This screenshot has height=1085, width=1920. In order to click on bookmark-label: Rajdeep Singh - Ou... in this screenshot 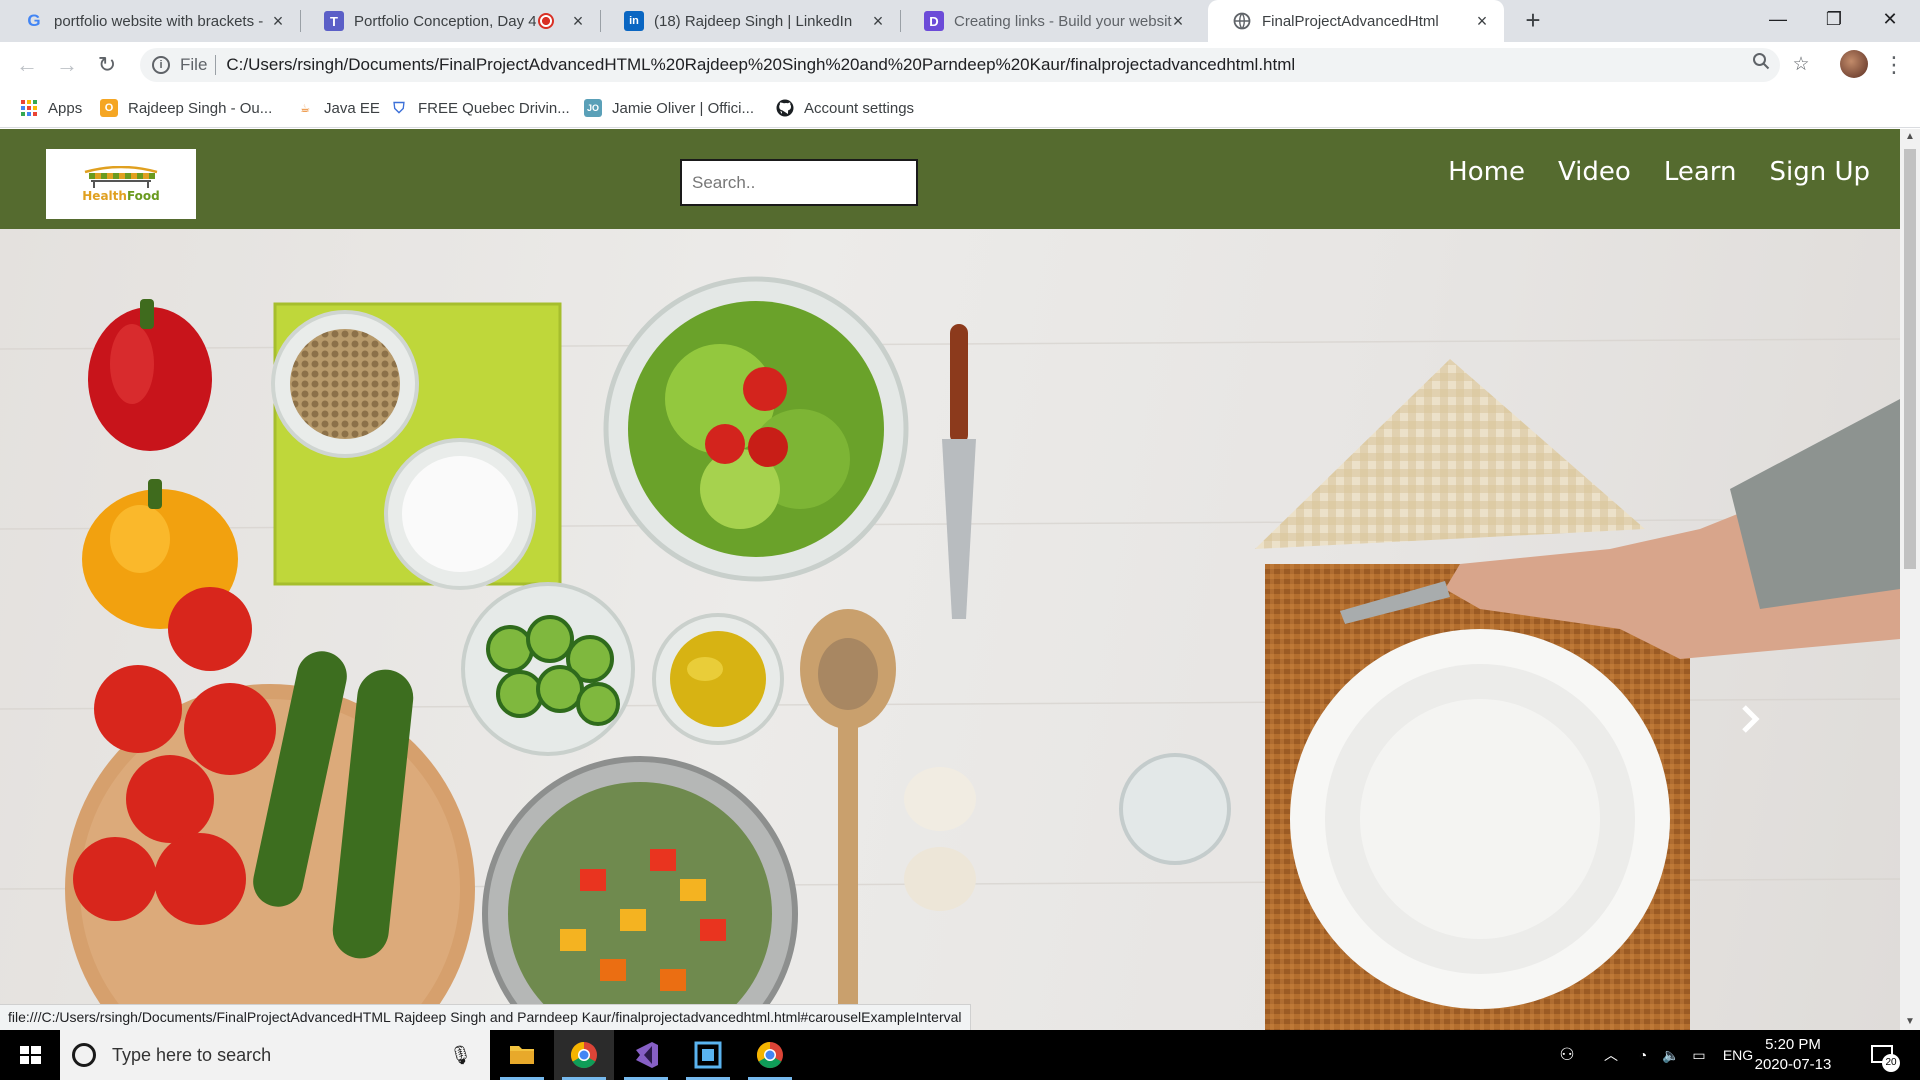, I will do `click(200, 108)`.